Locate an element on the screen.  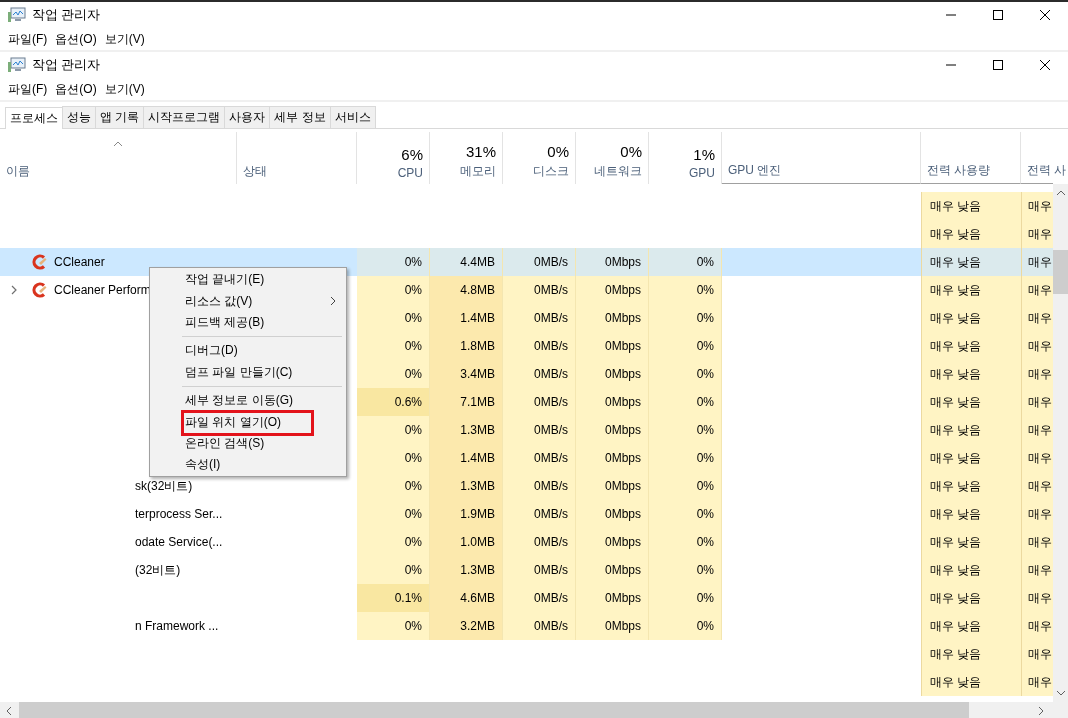
scroll-left-icon is located at coordinates (9, 711).